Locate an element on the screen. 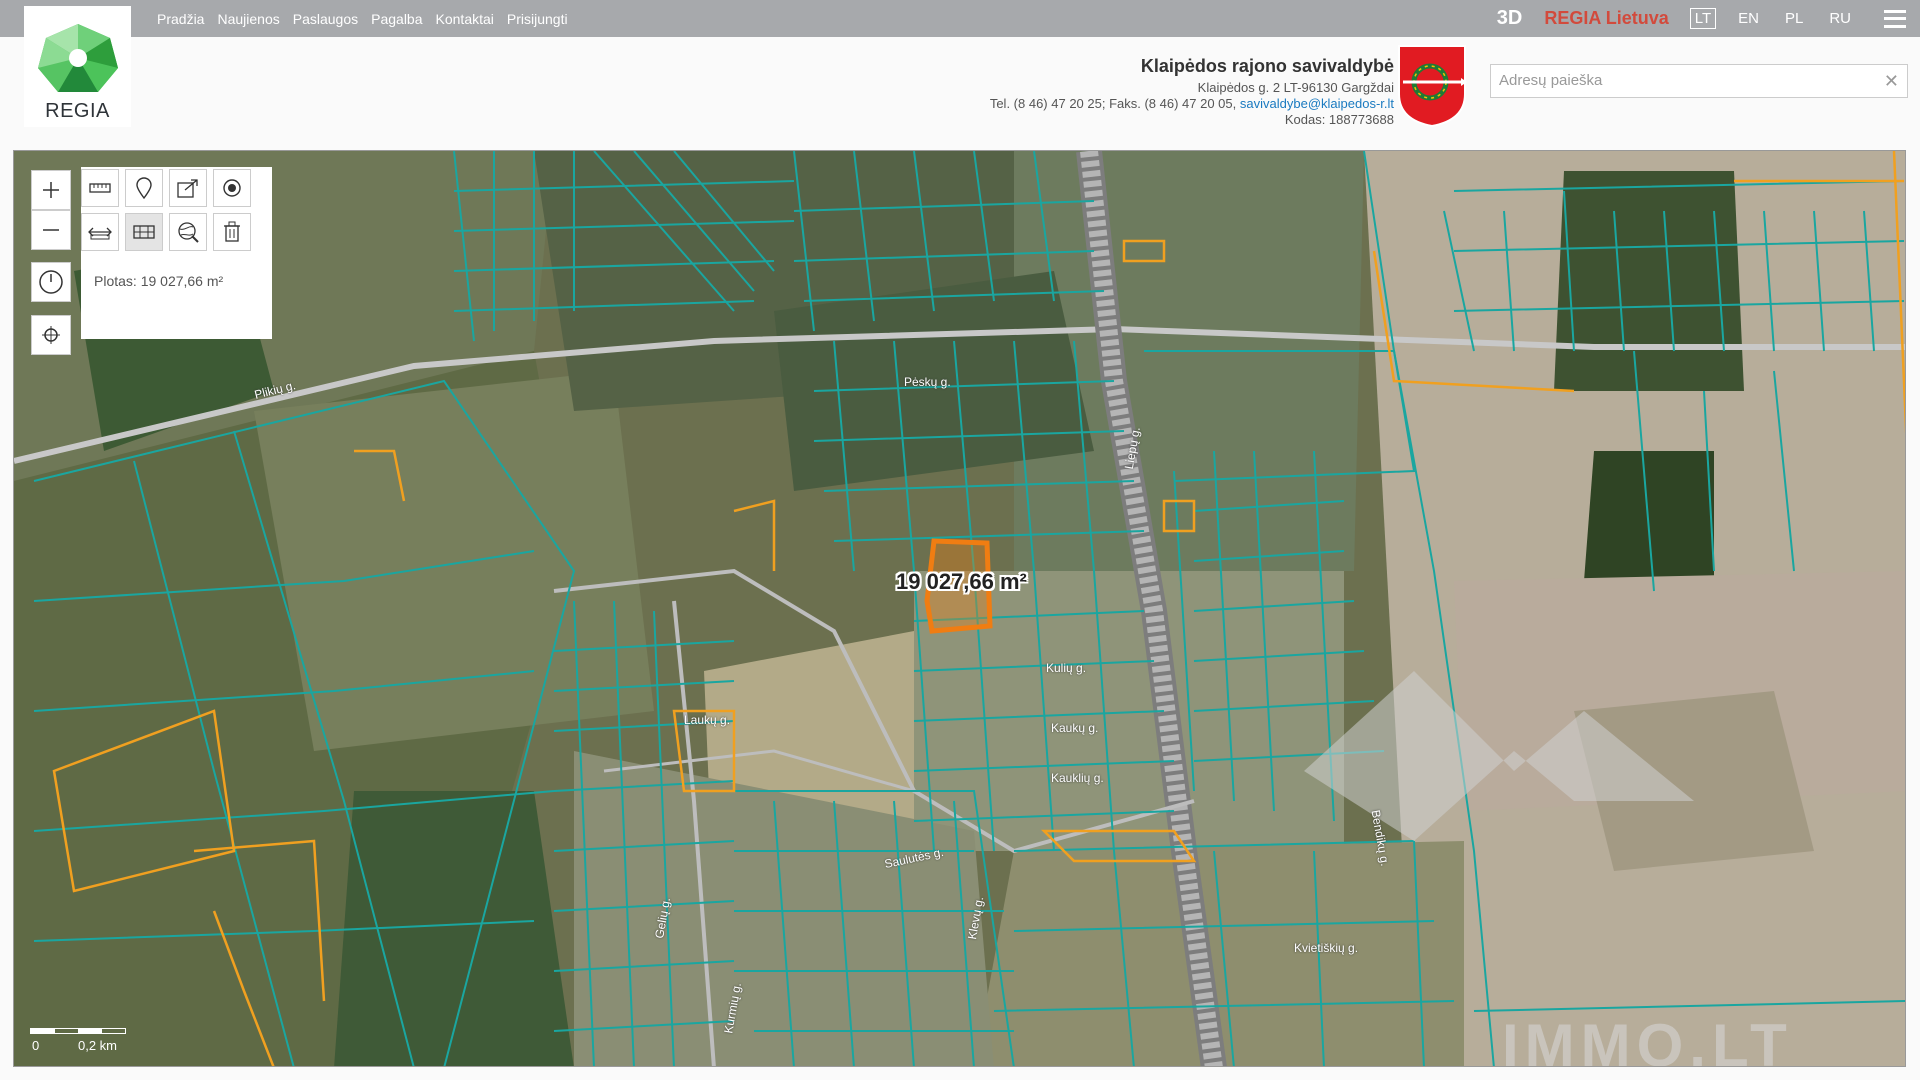  scale-bar-graphic is located at coordinates (78, 1031).